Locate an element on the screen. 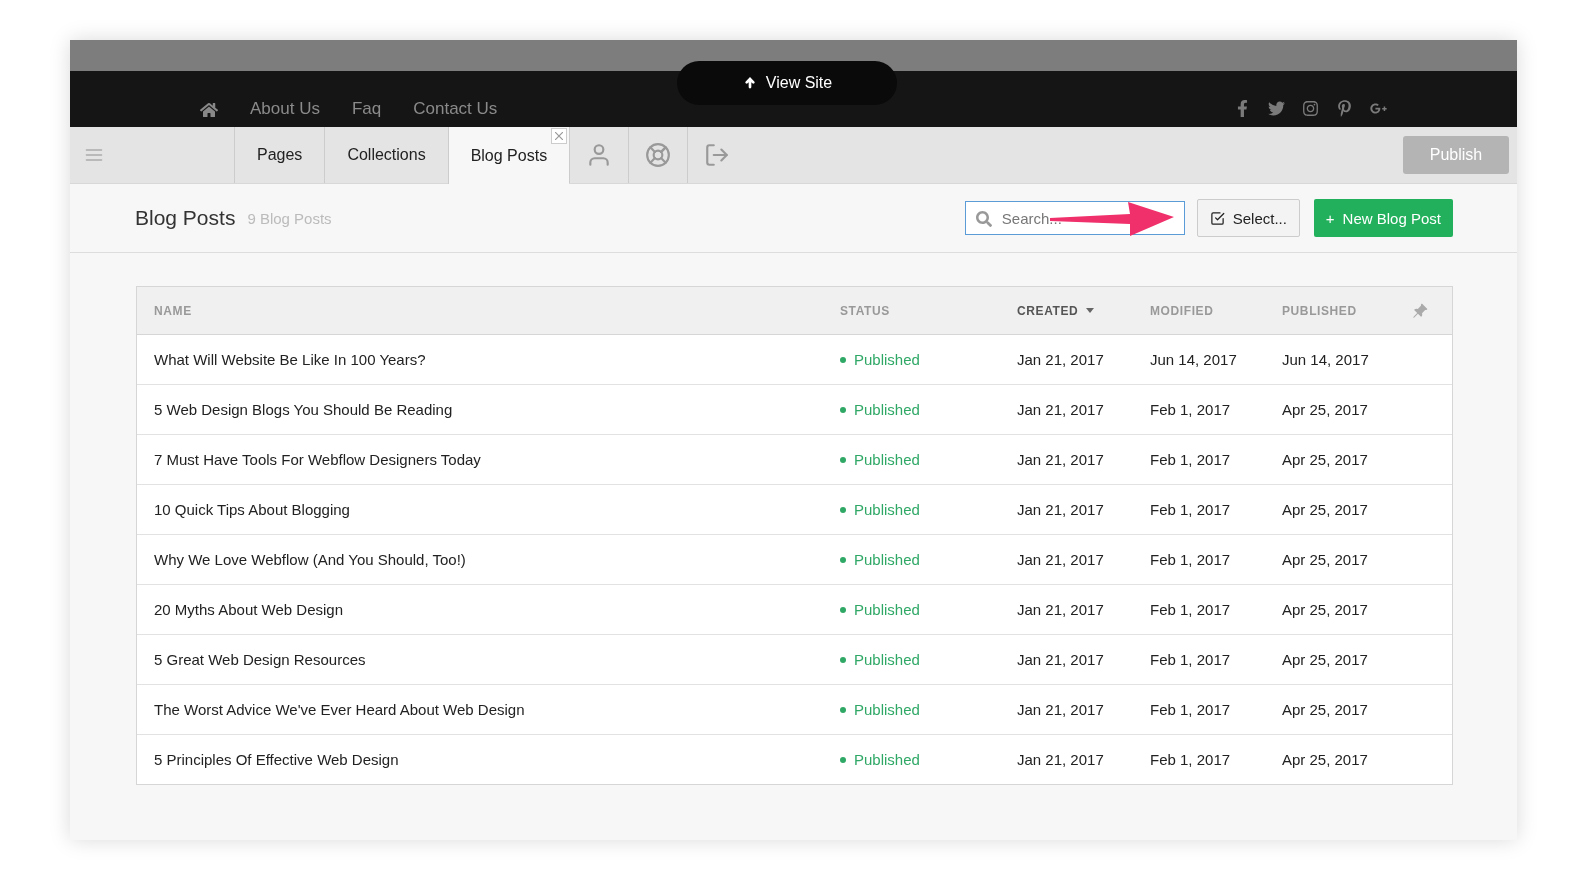  post-title: 5 Great Web Design Resources is located at coordinates (497, 659).